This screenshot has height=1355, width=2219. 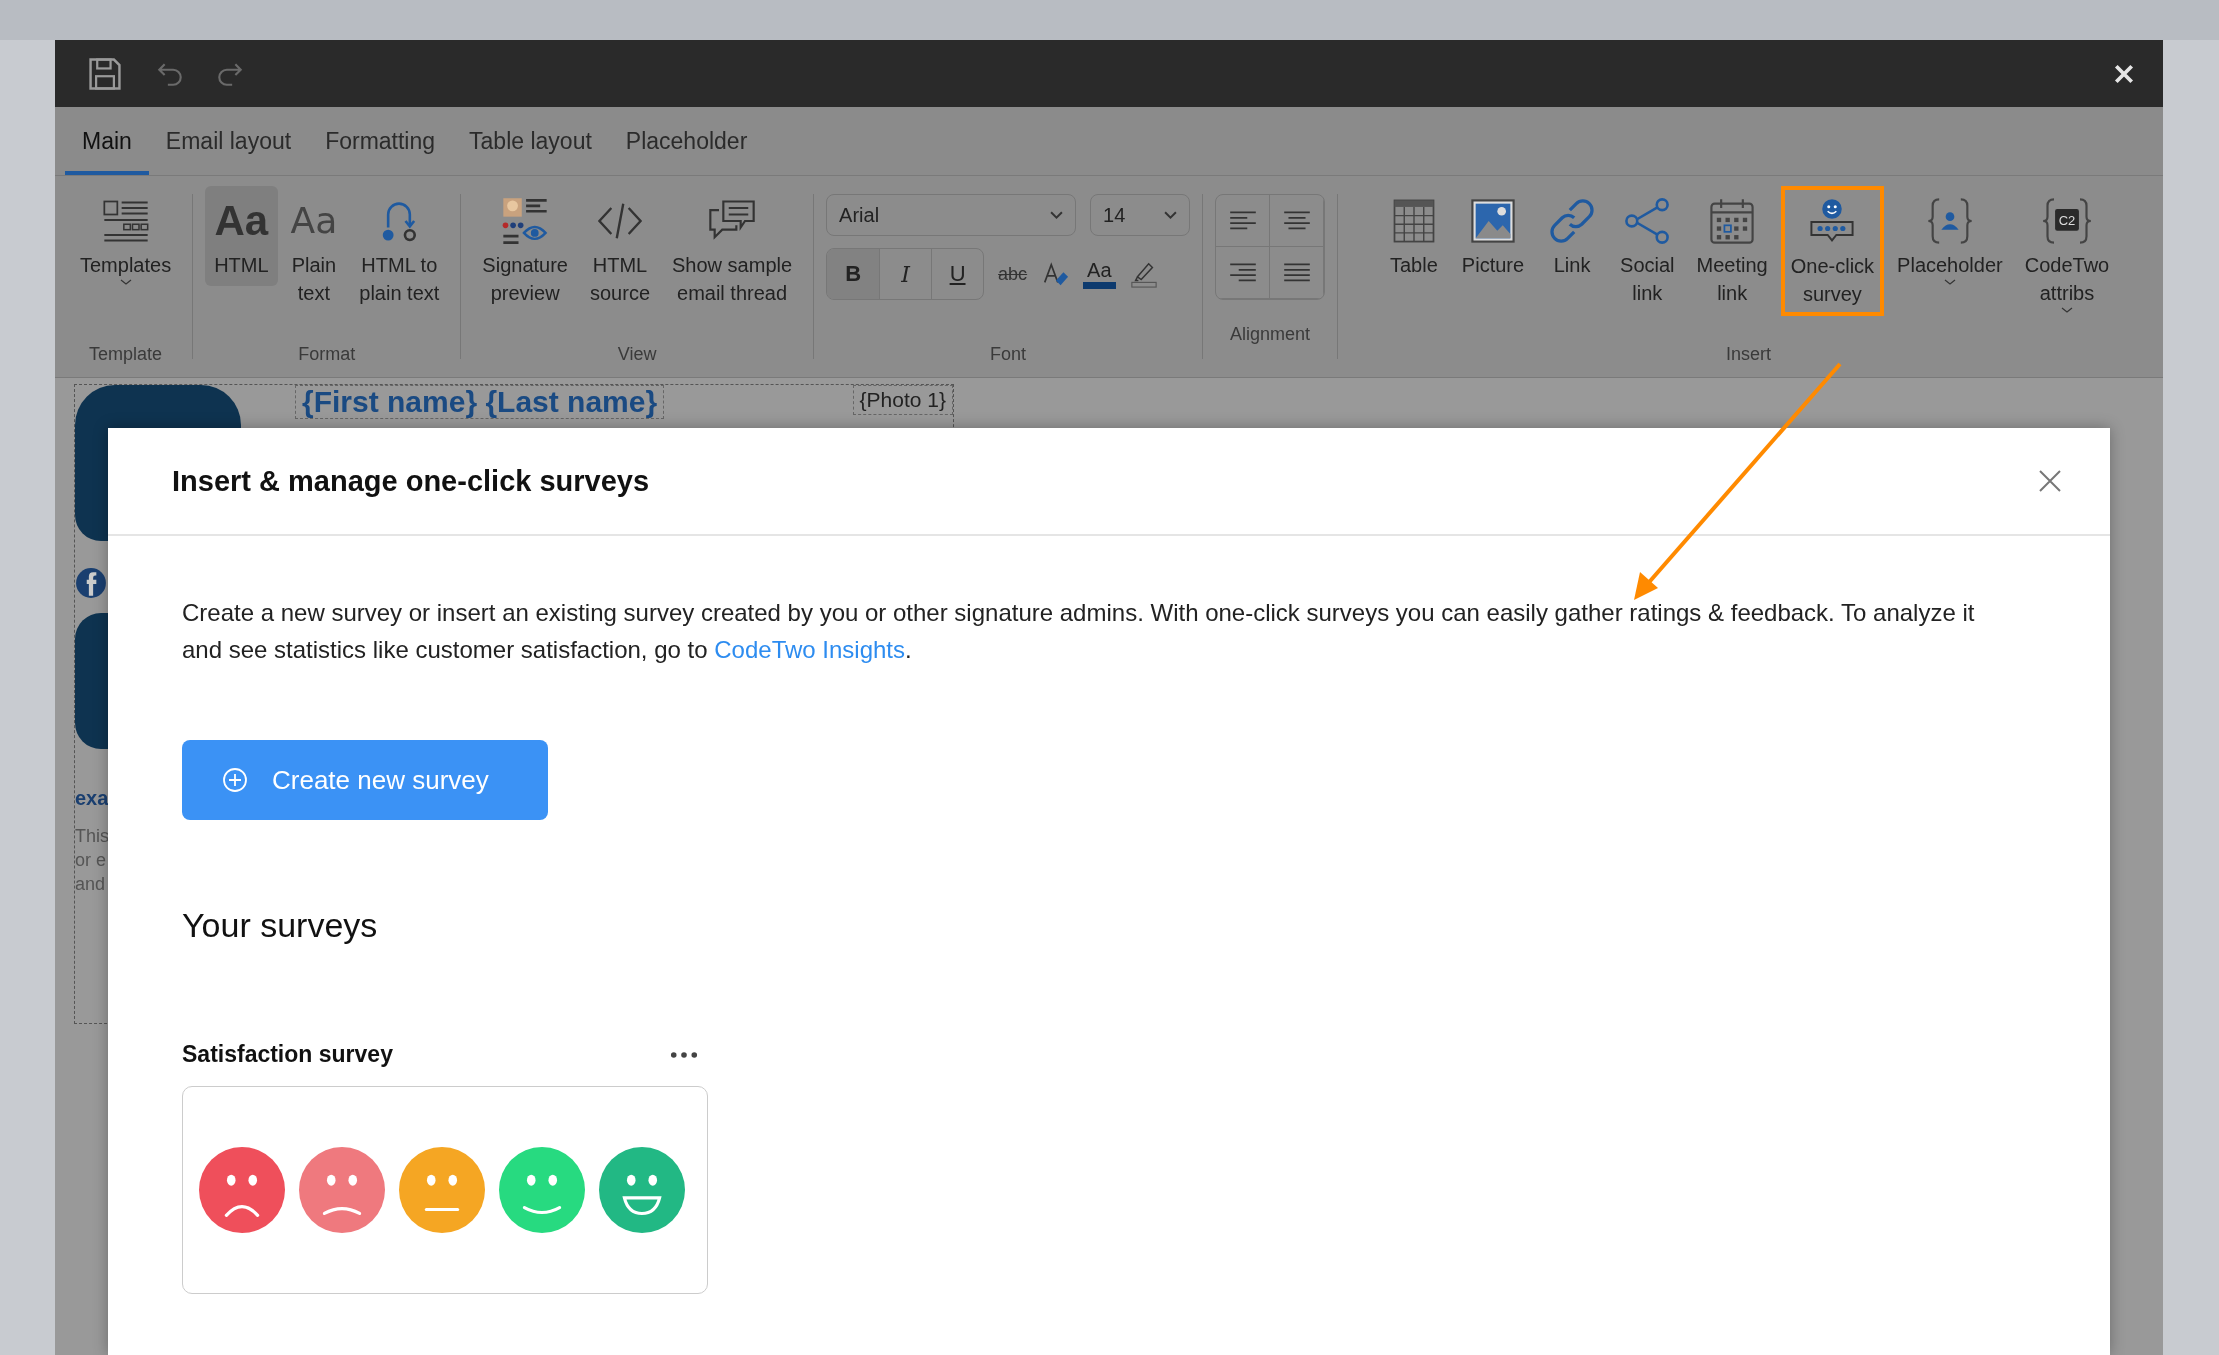 What do you see at coordinates (853, 274) in the screenshot?
I see `bold-button: B` at bounding box center [853, 274].